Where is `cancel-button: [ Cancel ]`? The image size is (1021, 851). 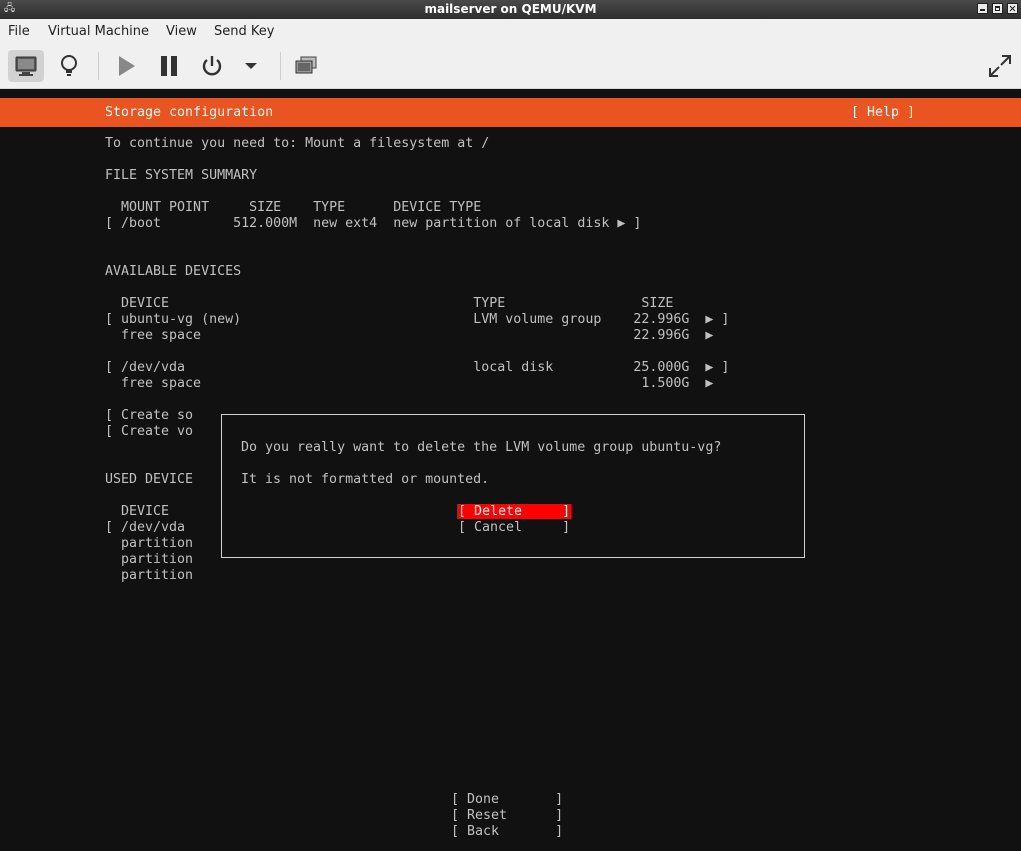
cancel-button: [ Cancel ] is located at coordinates (514, 527).